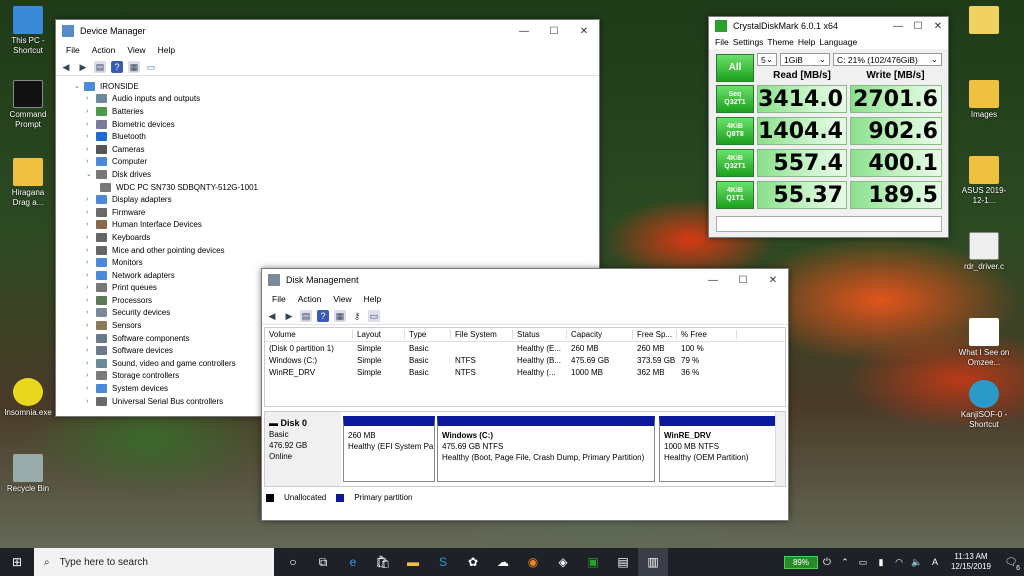  I want to click on tree-category-item: › Audio inputs and outputs, so click(336, 99).